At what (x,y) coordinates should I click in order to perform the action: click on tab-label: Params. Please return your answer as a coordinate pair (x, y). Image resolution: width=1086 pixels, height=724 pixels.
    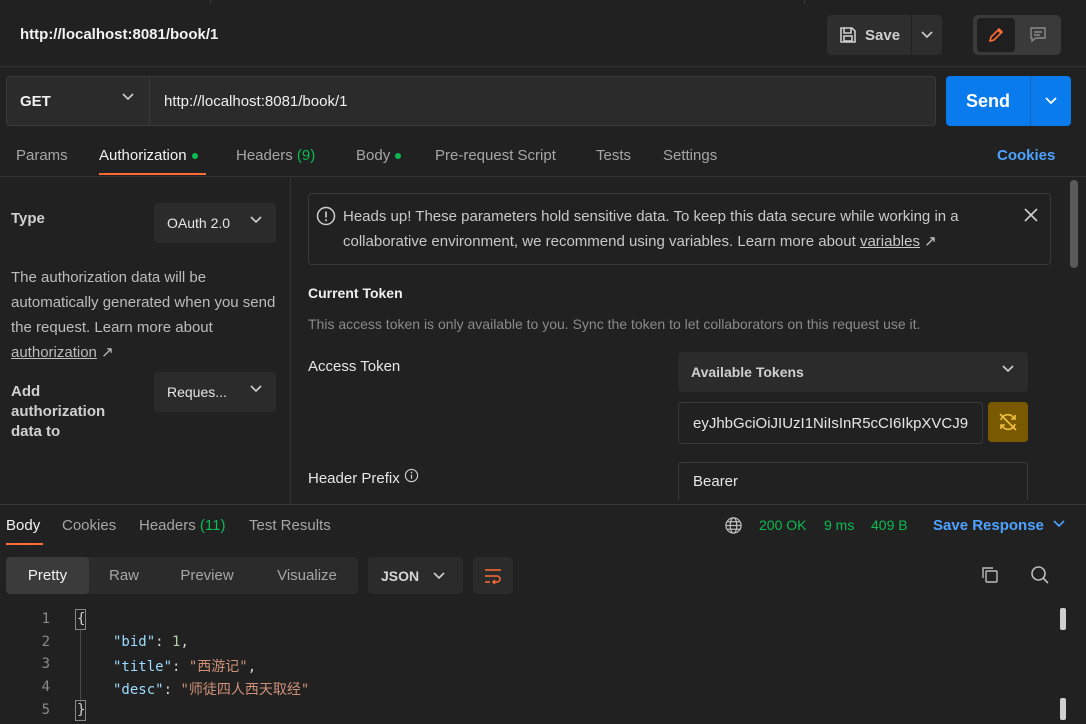
    Looking at the image, I should click on (42, 155).